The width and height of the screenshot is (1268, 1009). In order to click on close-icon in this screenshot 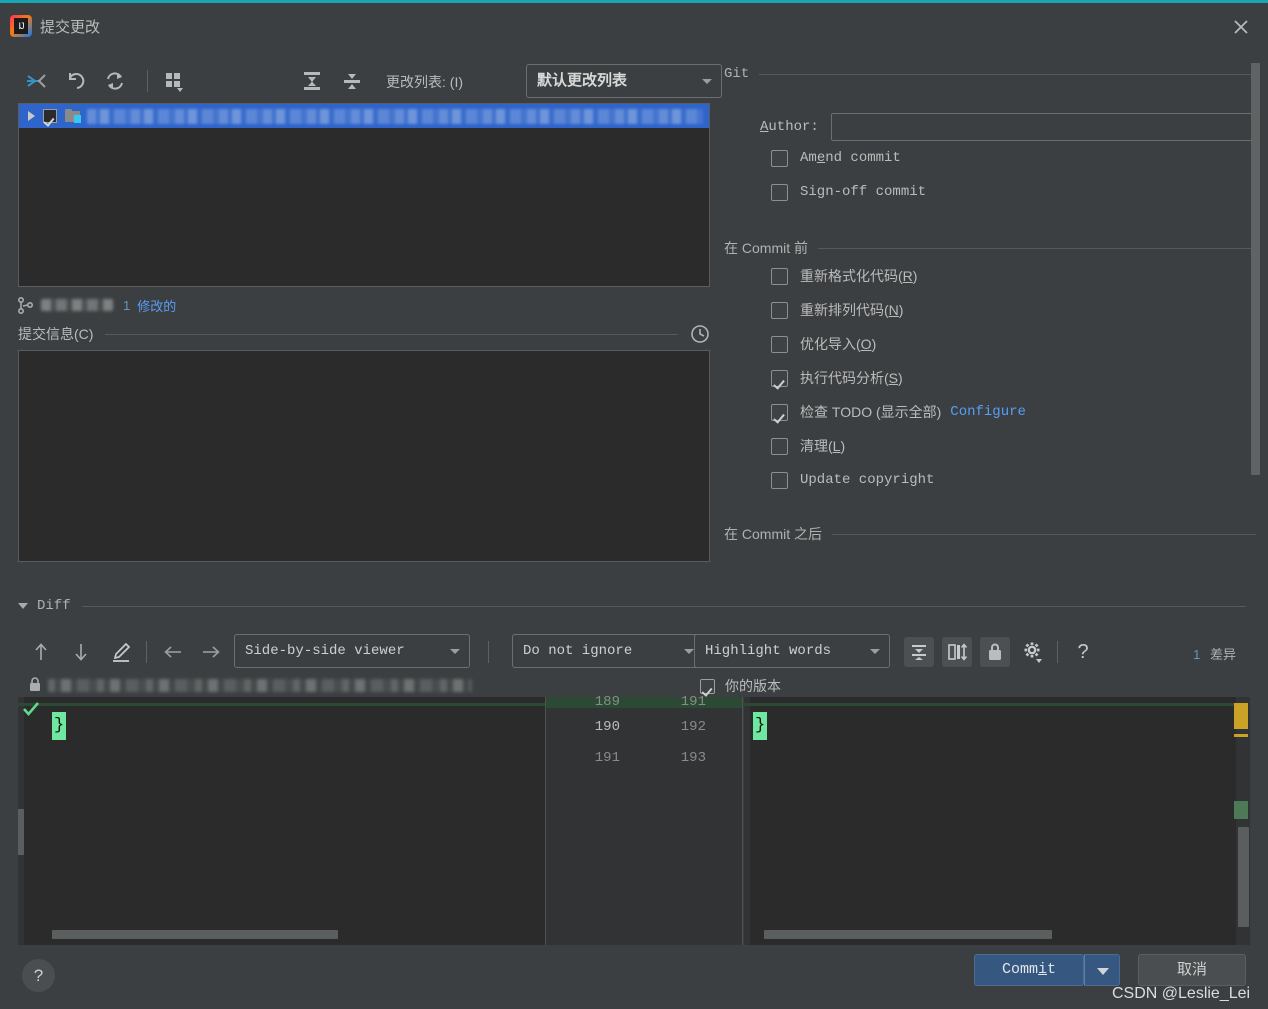, I will do `click(1241, 27)`.